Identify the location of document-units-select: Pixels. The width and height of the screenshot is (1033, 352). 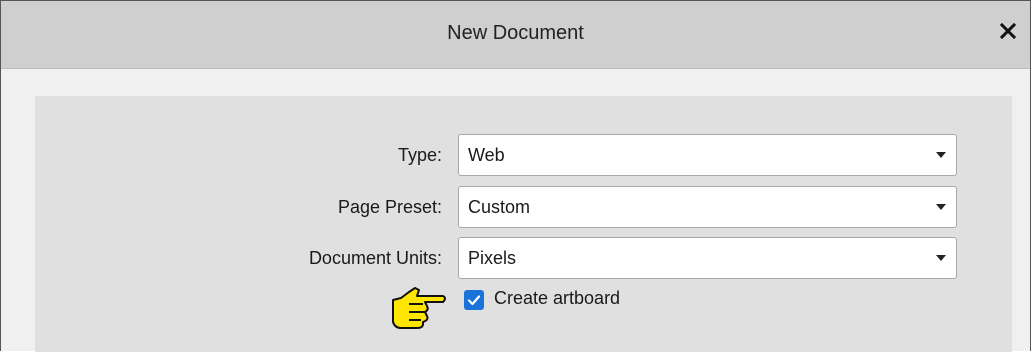
(707, 258).